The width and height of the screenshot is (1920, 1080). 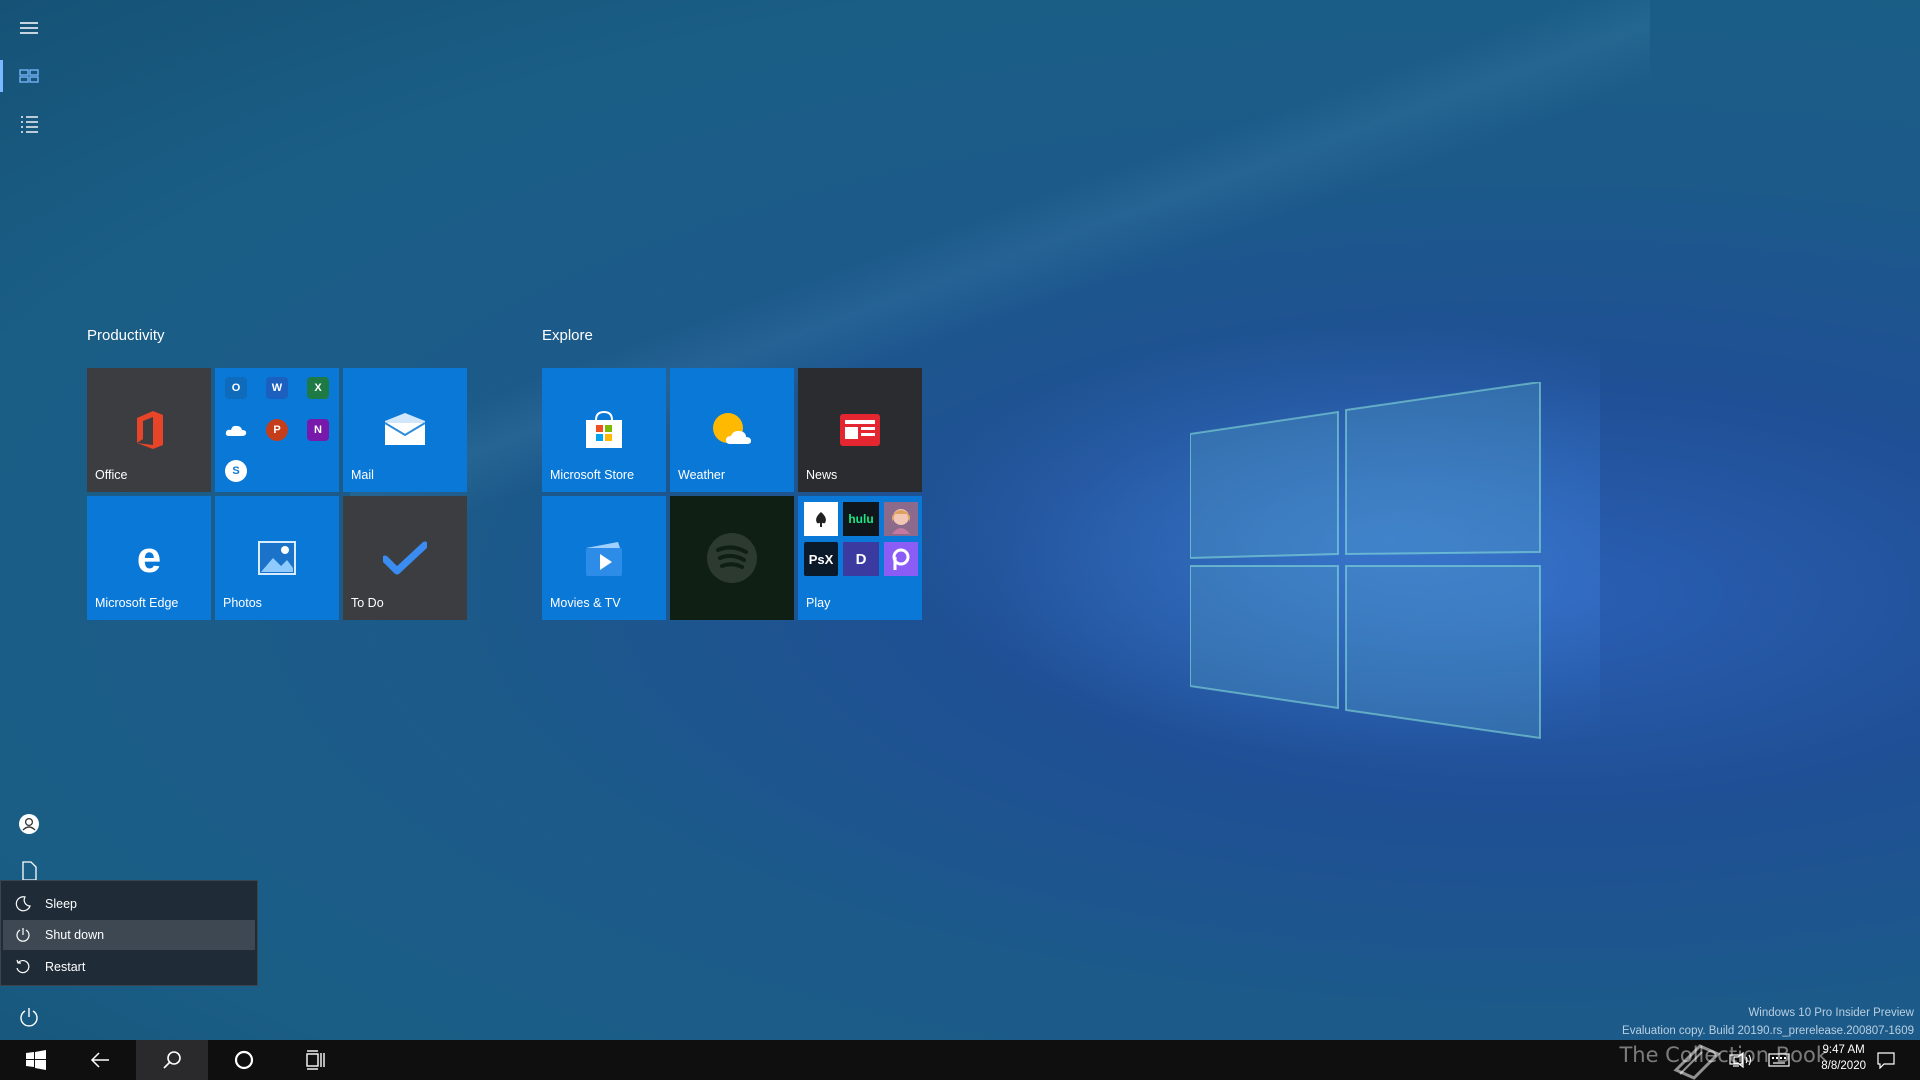 I want to click on hamburger-icon, so click(x=29, y=28).